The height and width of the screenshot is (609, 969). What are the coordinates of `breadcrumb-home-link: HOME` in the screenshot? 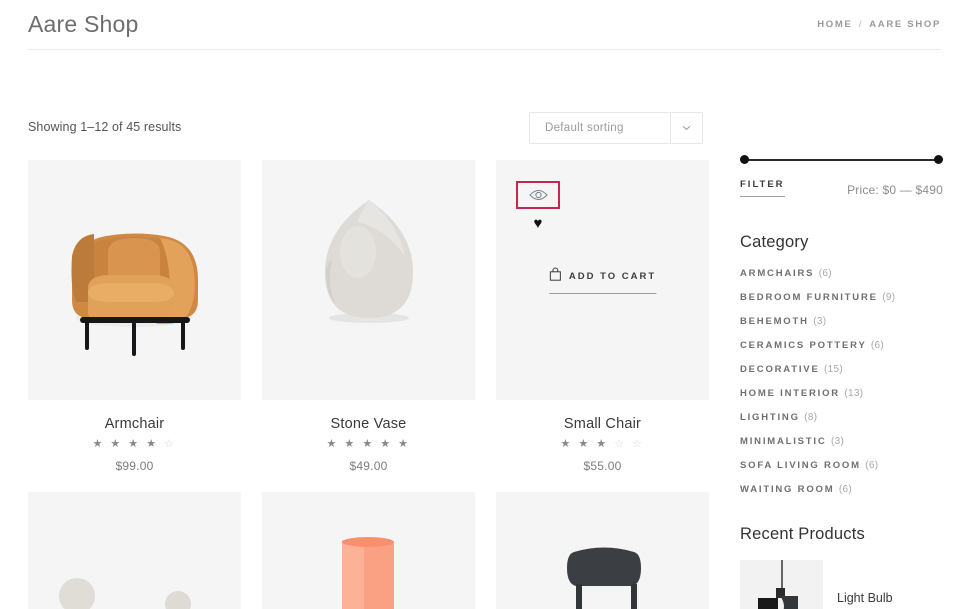 It's located at (834, 24).